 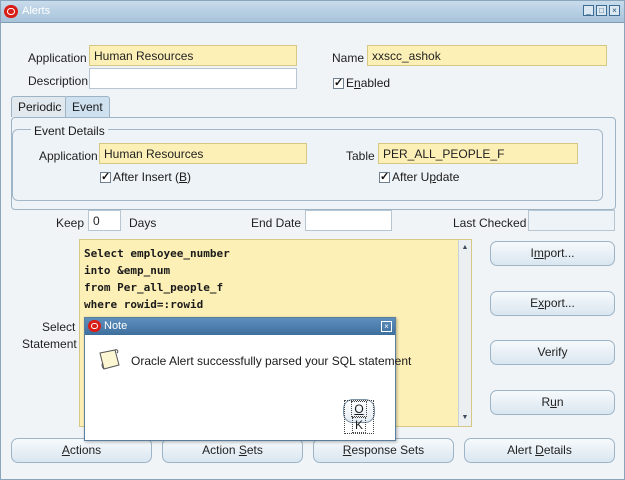 What do you see at coordinates (426, 177) in the screenshot?
I see `after-update-label: After Update` at bounding box center [426, 177].